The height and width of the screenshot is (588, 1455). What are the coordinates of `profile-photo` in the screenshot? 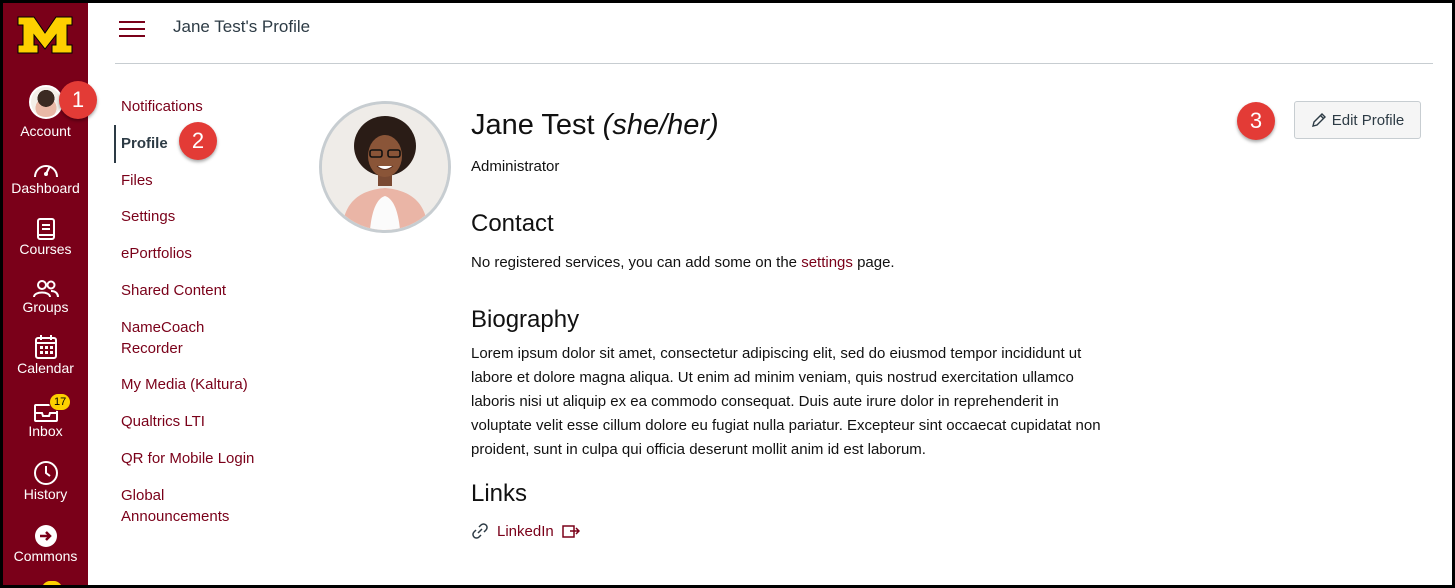 It's located at (385, 167).